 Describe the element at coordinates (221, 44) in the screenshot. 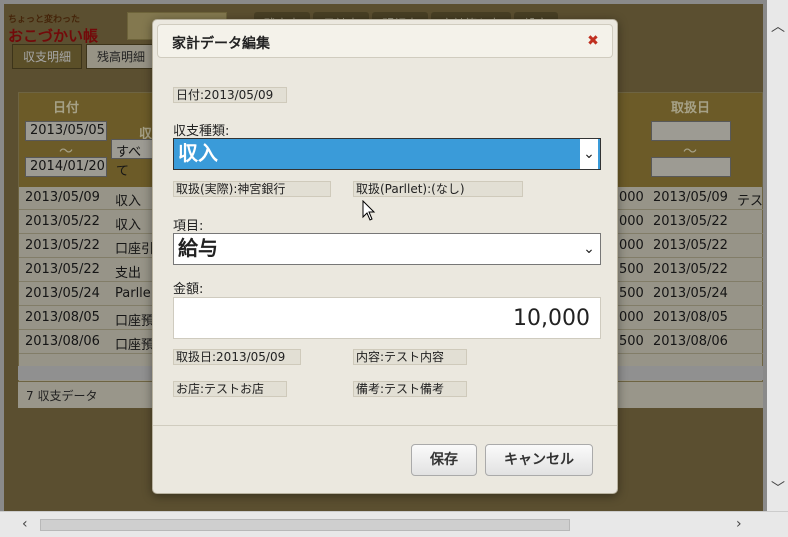

I see `dialog-title: 家計データ編集` at that location.